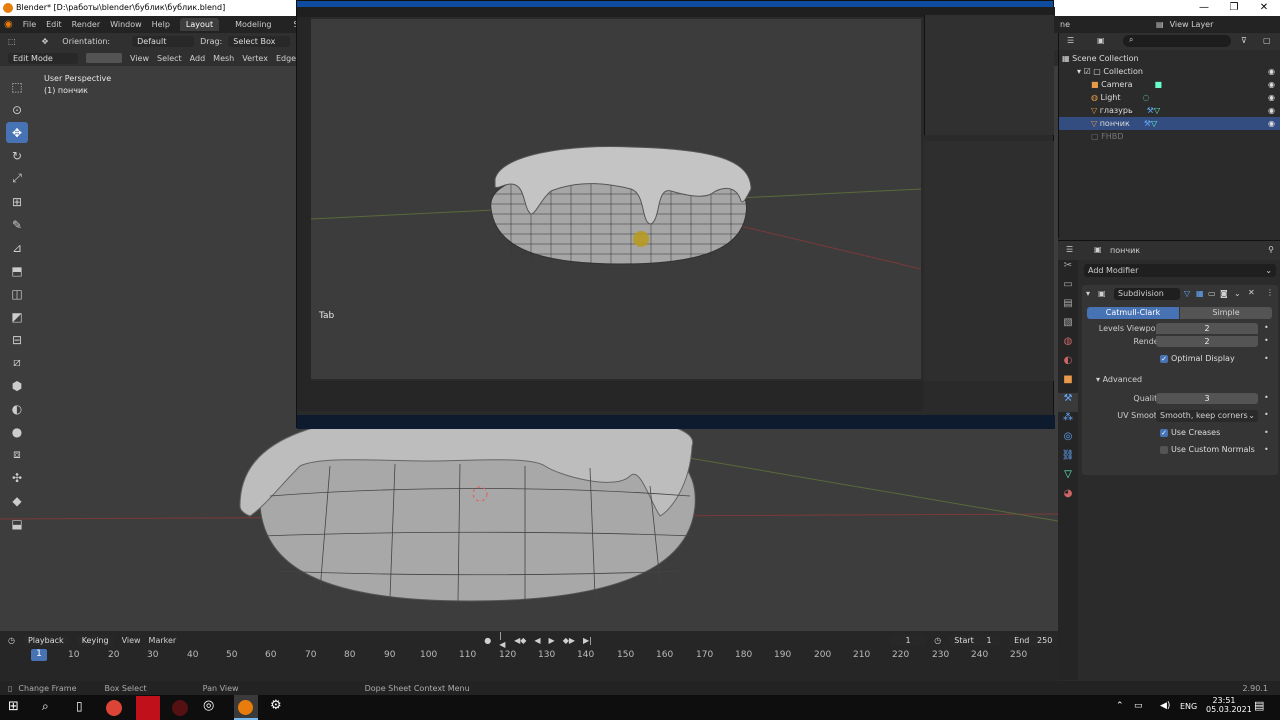  I want to click on file-icon: ▯, so click(79, 706).